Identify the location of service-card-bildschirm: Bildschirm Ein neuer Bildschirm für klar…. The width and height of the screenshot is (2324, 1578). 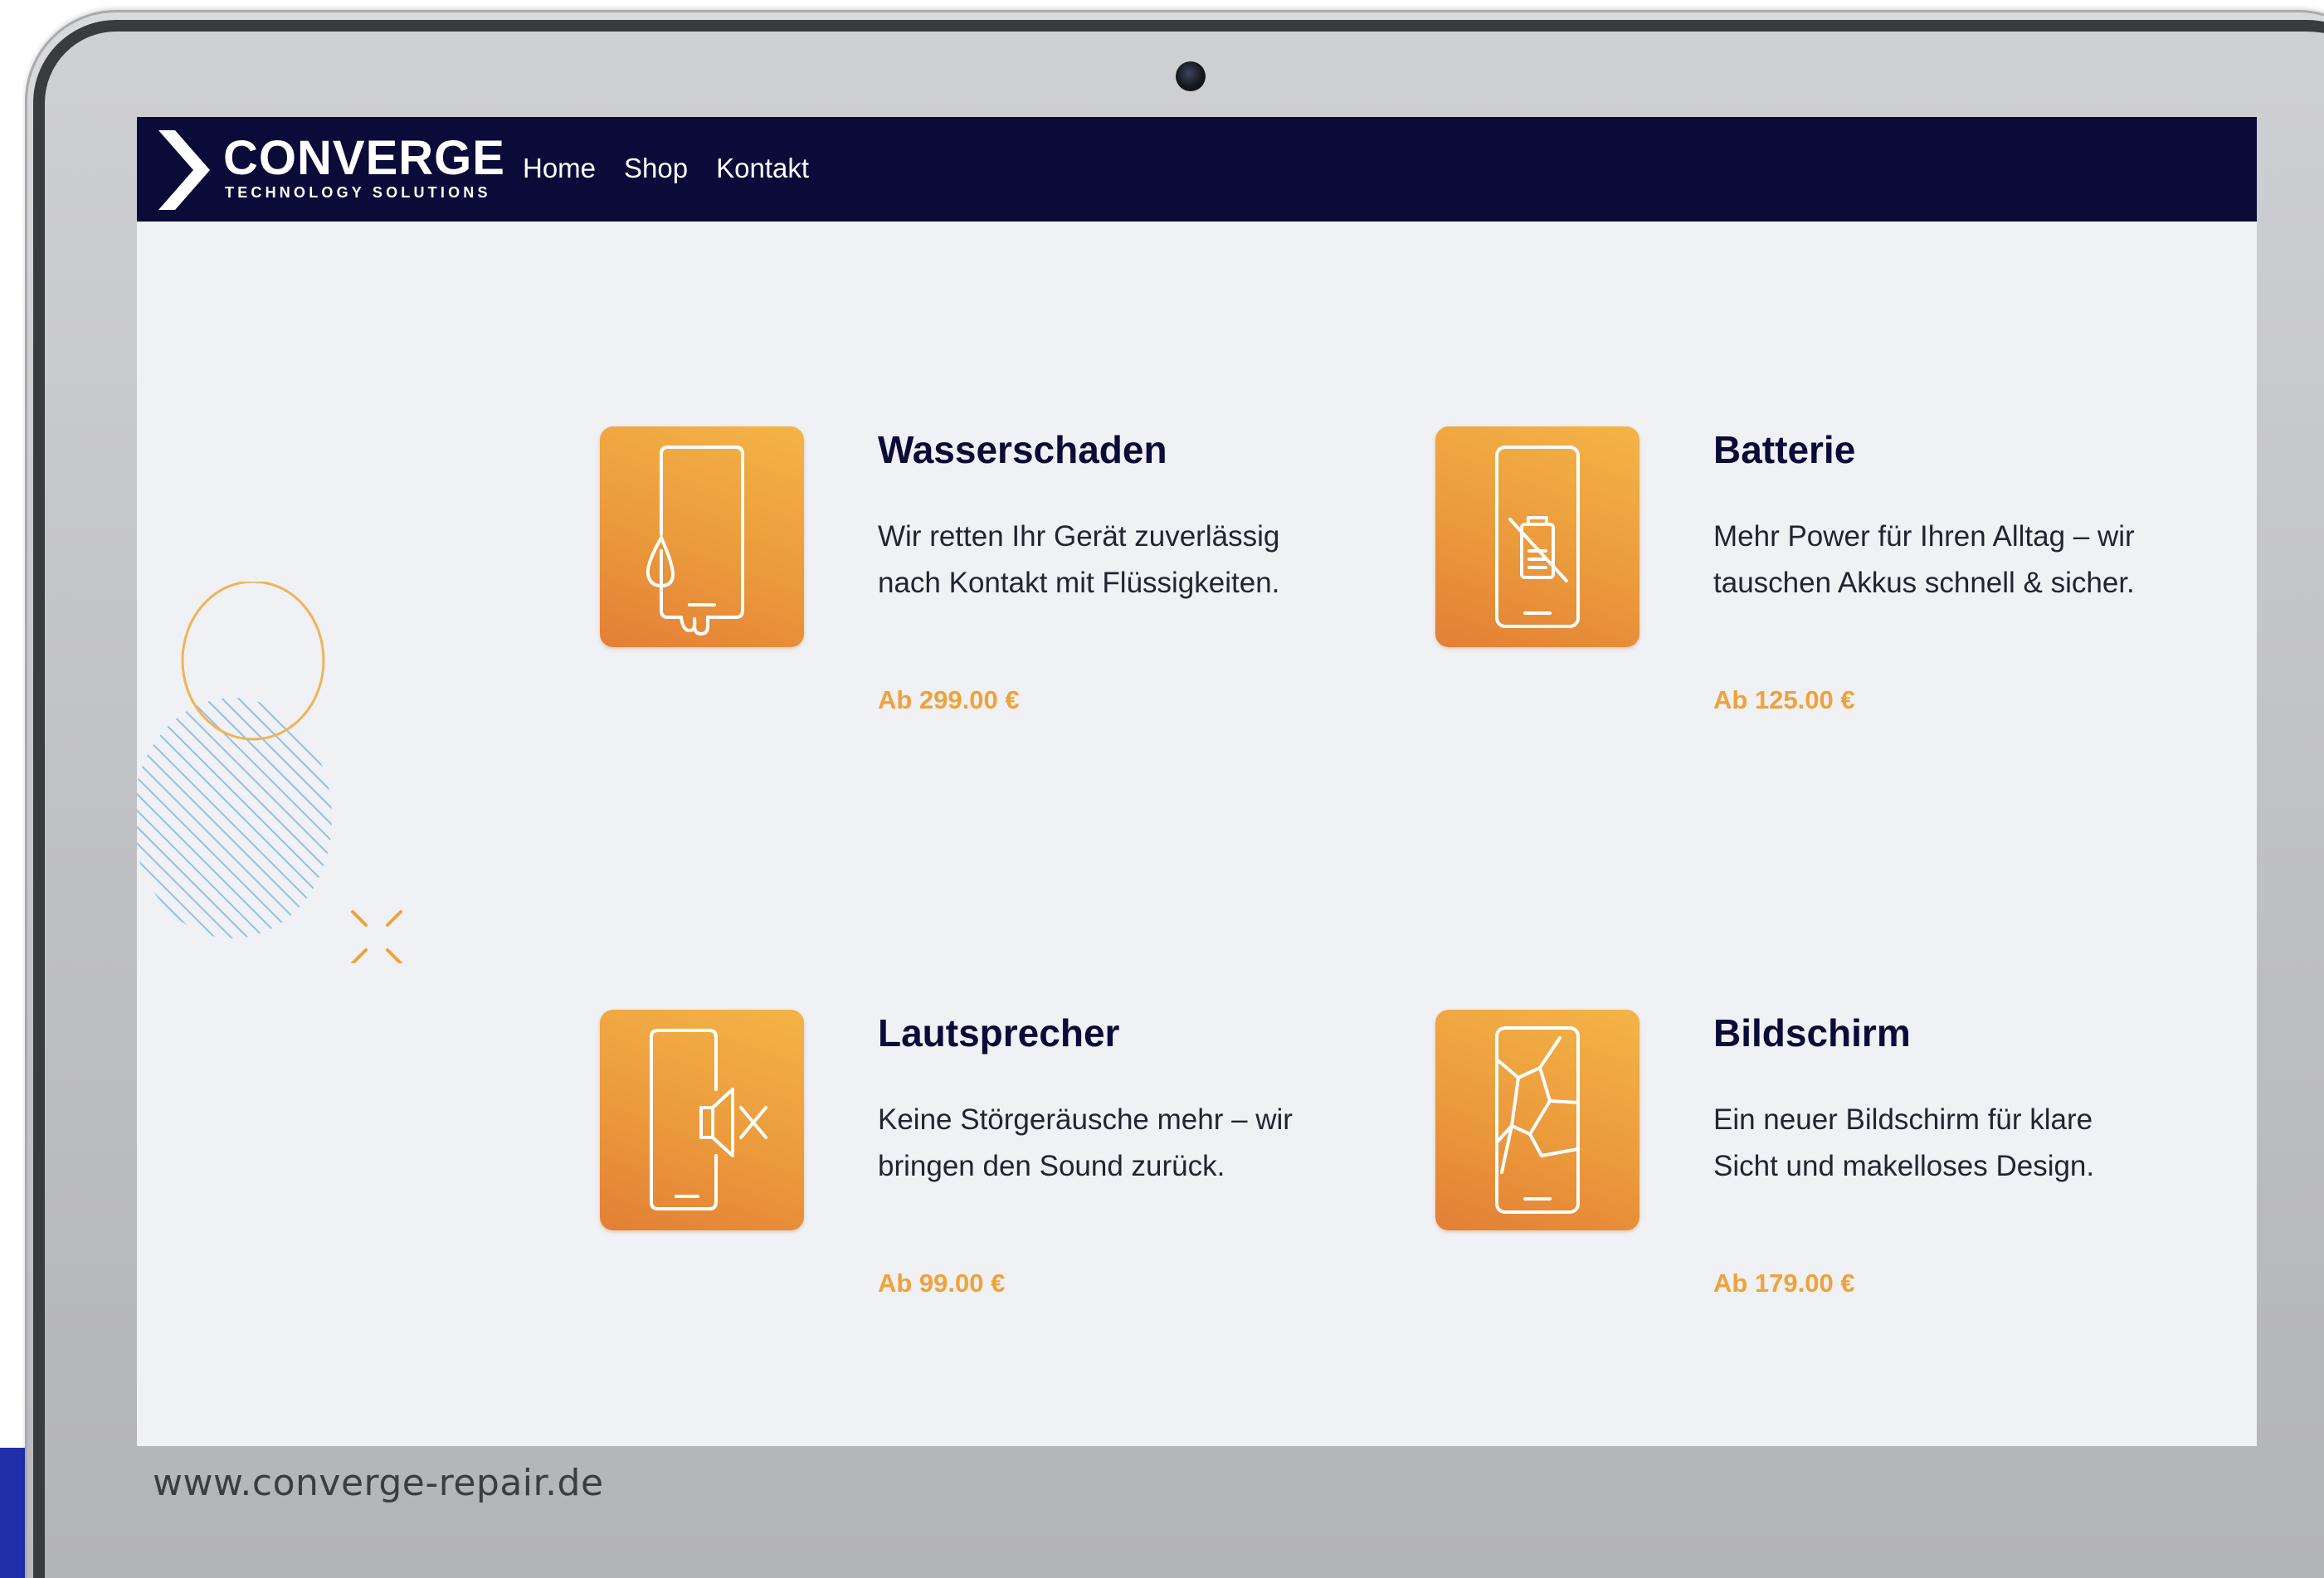
(1808, 1200).